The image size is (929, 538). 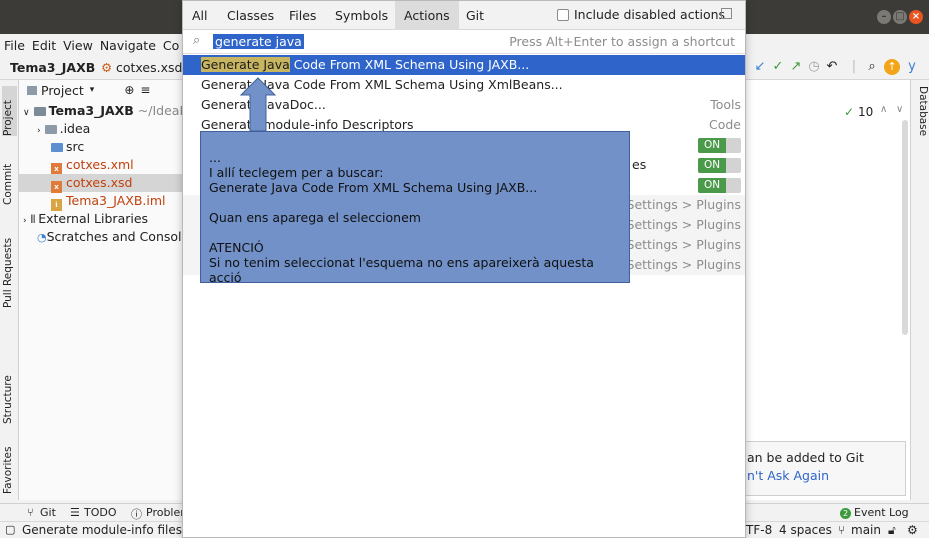 What do you see at coordinates (14, 45) in the screenshot?
I see `menu-file: File` at bounding box center [14, 45].